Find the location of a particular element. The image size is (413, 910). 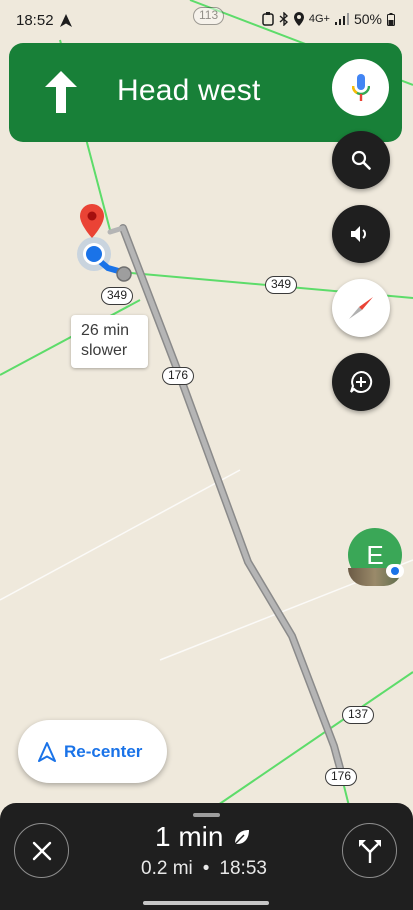

compass-icon is located at coordinates (361, 308).